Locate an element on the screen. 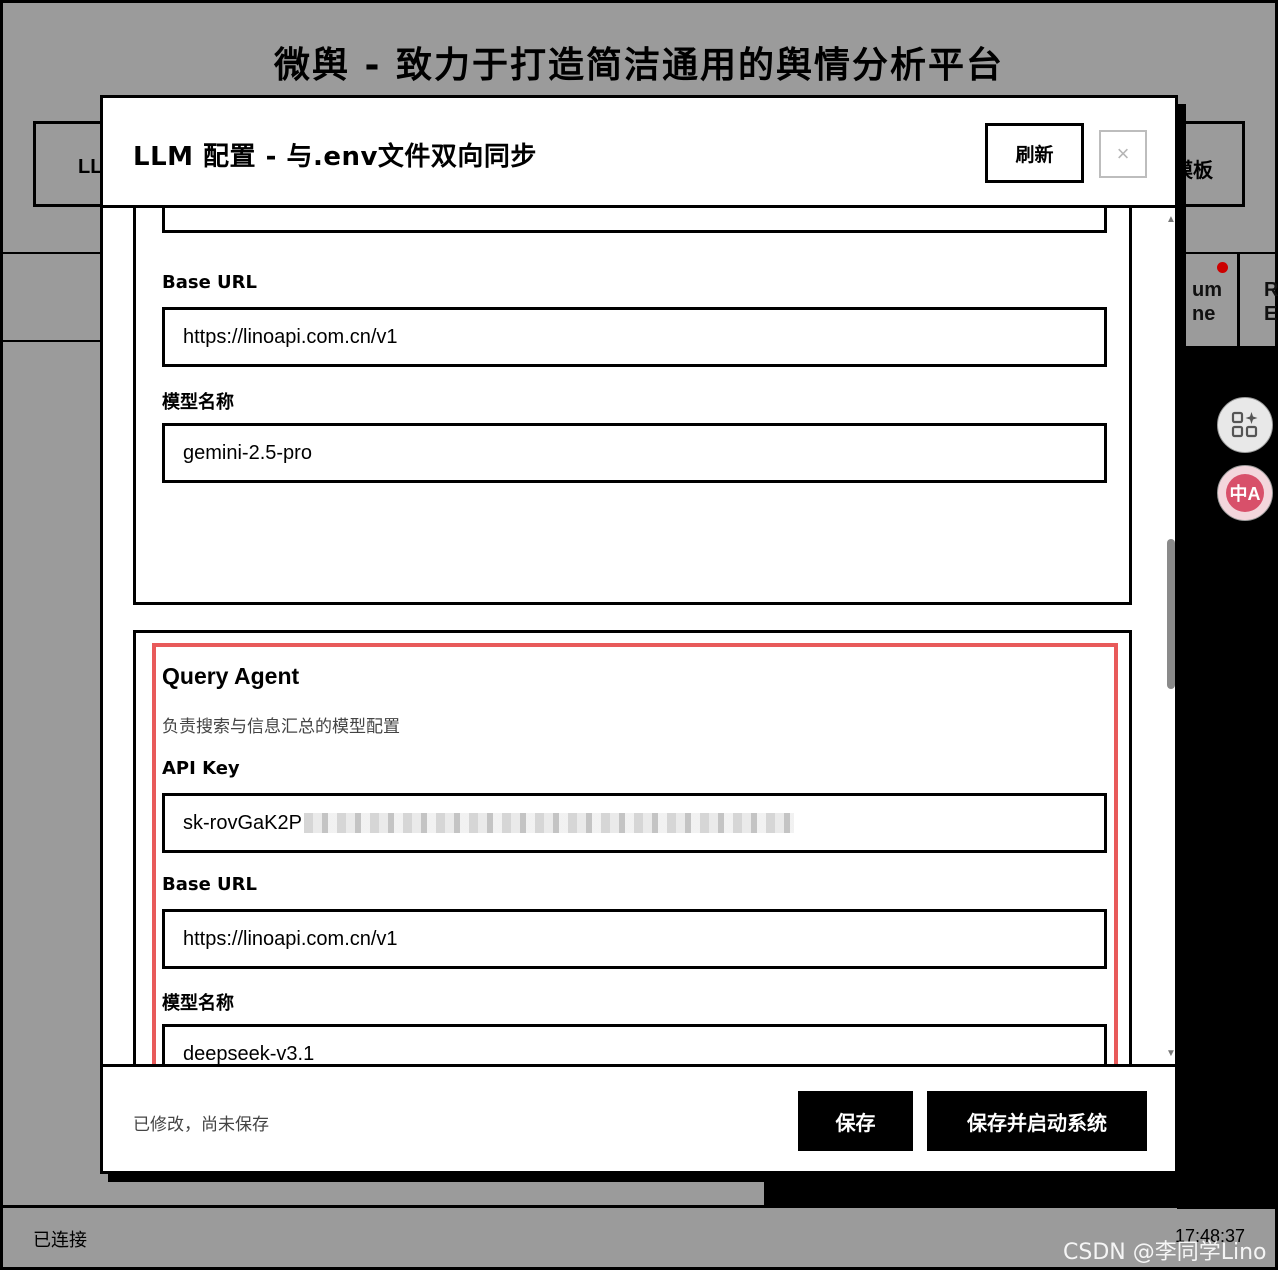 The height and width of the screenshot is (1270, 1278). scrollbar-thumb is located at coordinates (1171, 614).